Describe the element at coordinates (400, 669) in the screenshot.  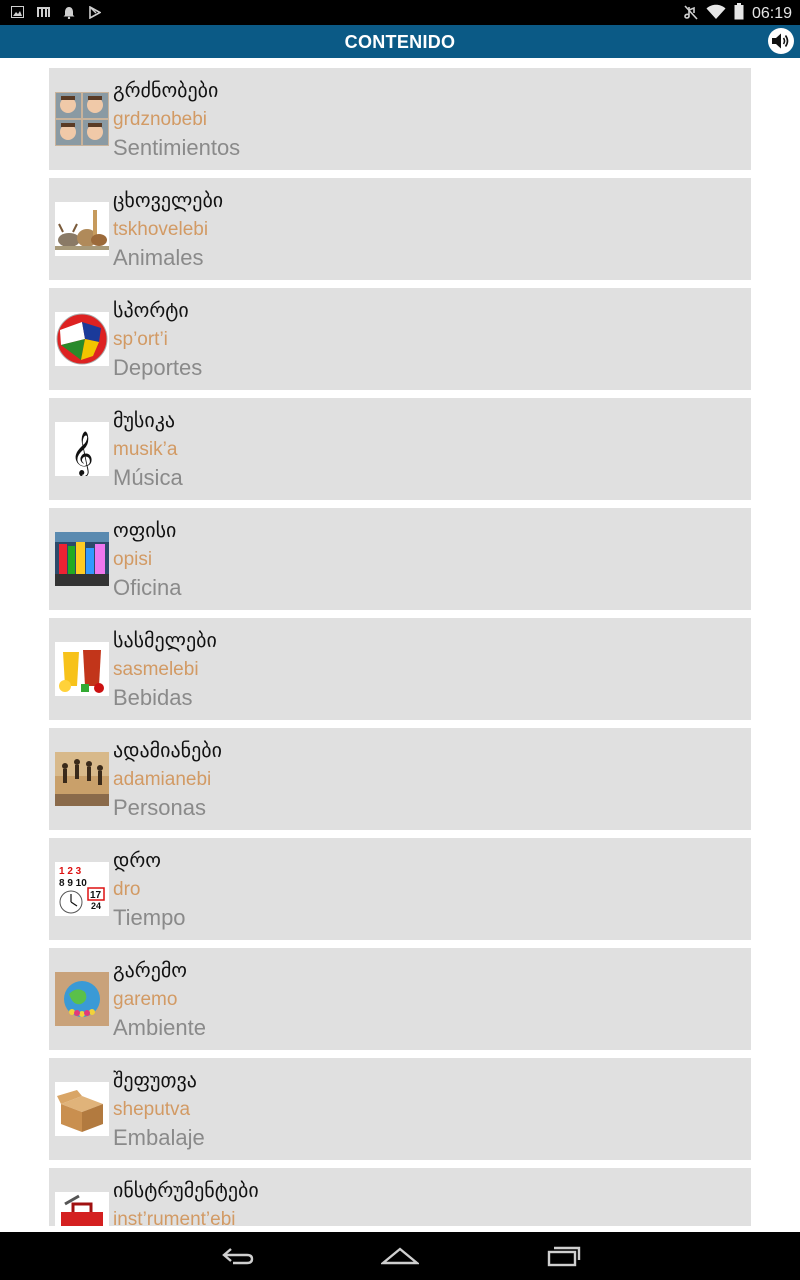
I see `list-item: სასმელები sasmelebi Bebidas` at that location.